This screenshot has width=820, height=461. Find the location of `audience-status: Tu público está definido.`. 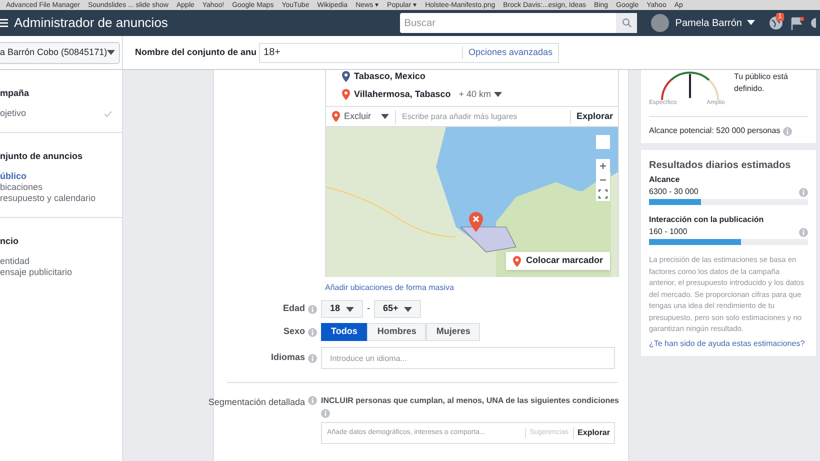

audience-status: Tu público está definido. is located at coordinates (761, 83).